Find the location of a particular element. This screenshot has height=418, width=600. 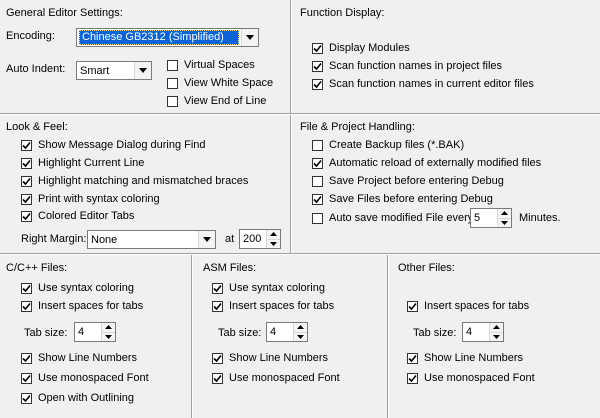

asm-syntax-coloring-checkbox: Use syntax coloring is located at coordinates (268, 288).